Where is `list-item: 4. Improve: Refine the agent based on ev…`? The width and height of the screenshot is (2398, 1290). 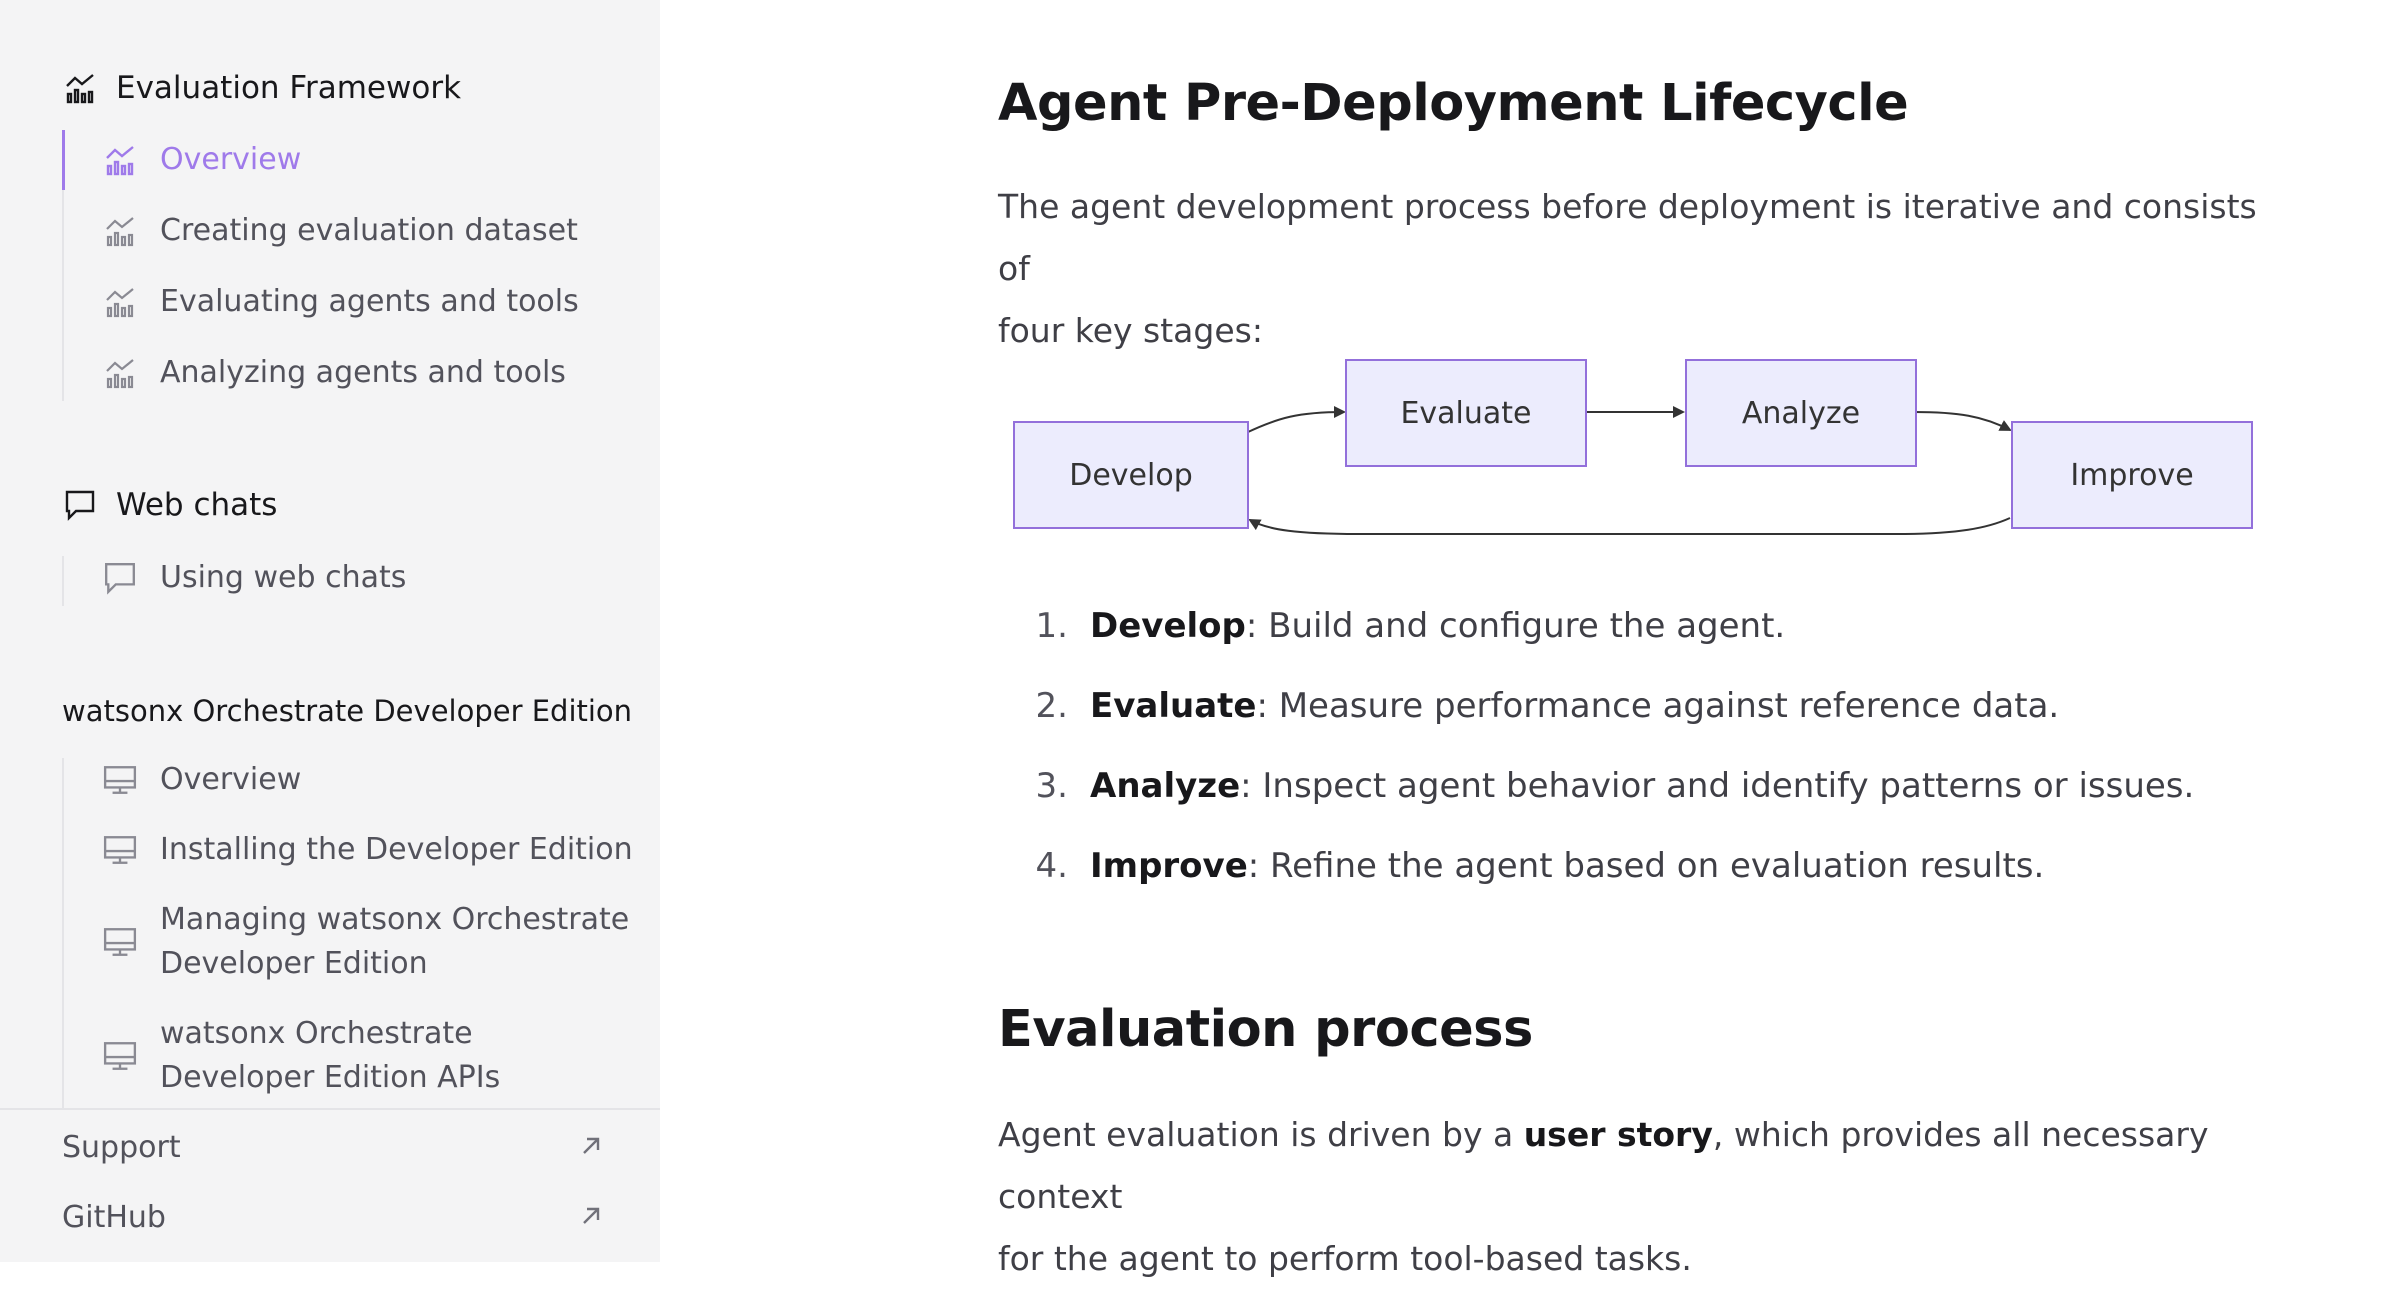 list-item: 4. Improve: Refine the agent based on ev… is located at coordinates (1596, 876).